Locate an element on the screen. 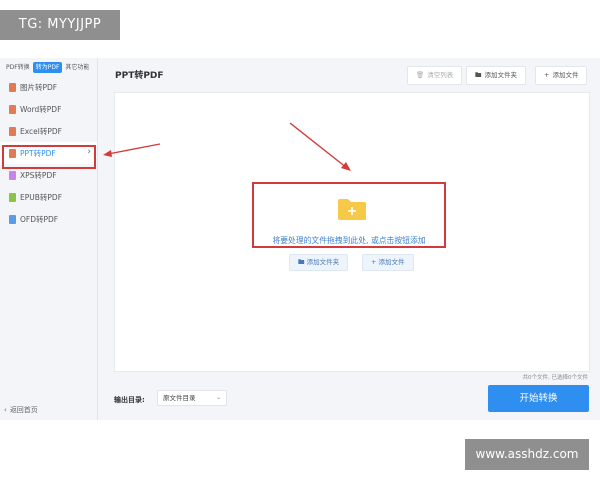  dropzone-add-folder-button: 🖿 添加文件夹 is located at coordinates (319, 262).